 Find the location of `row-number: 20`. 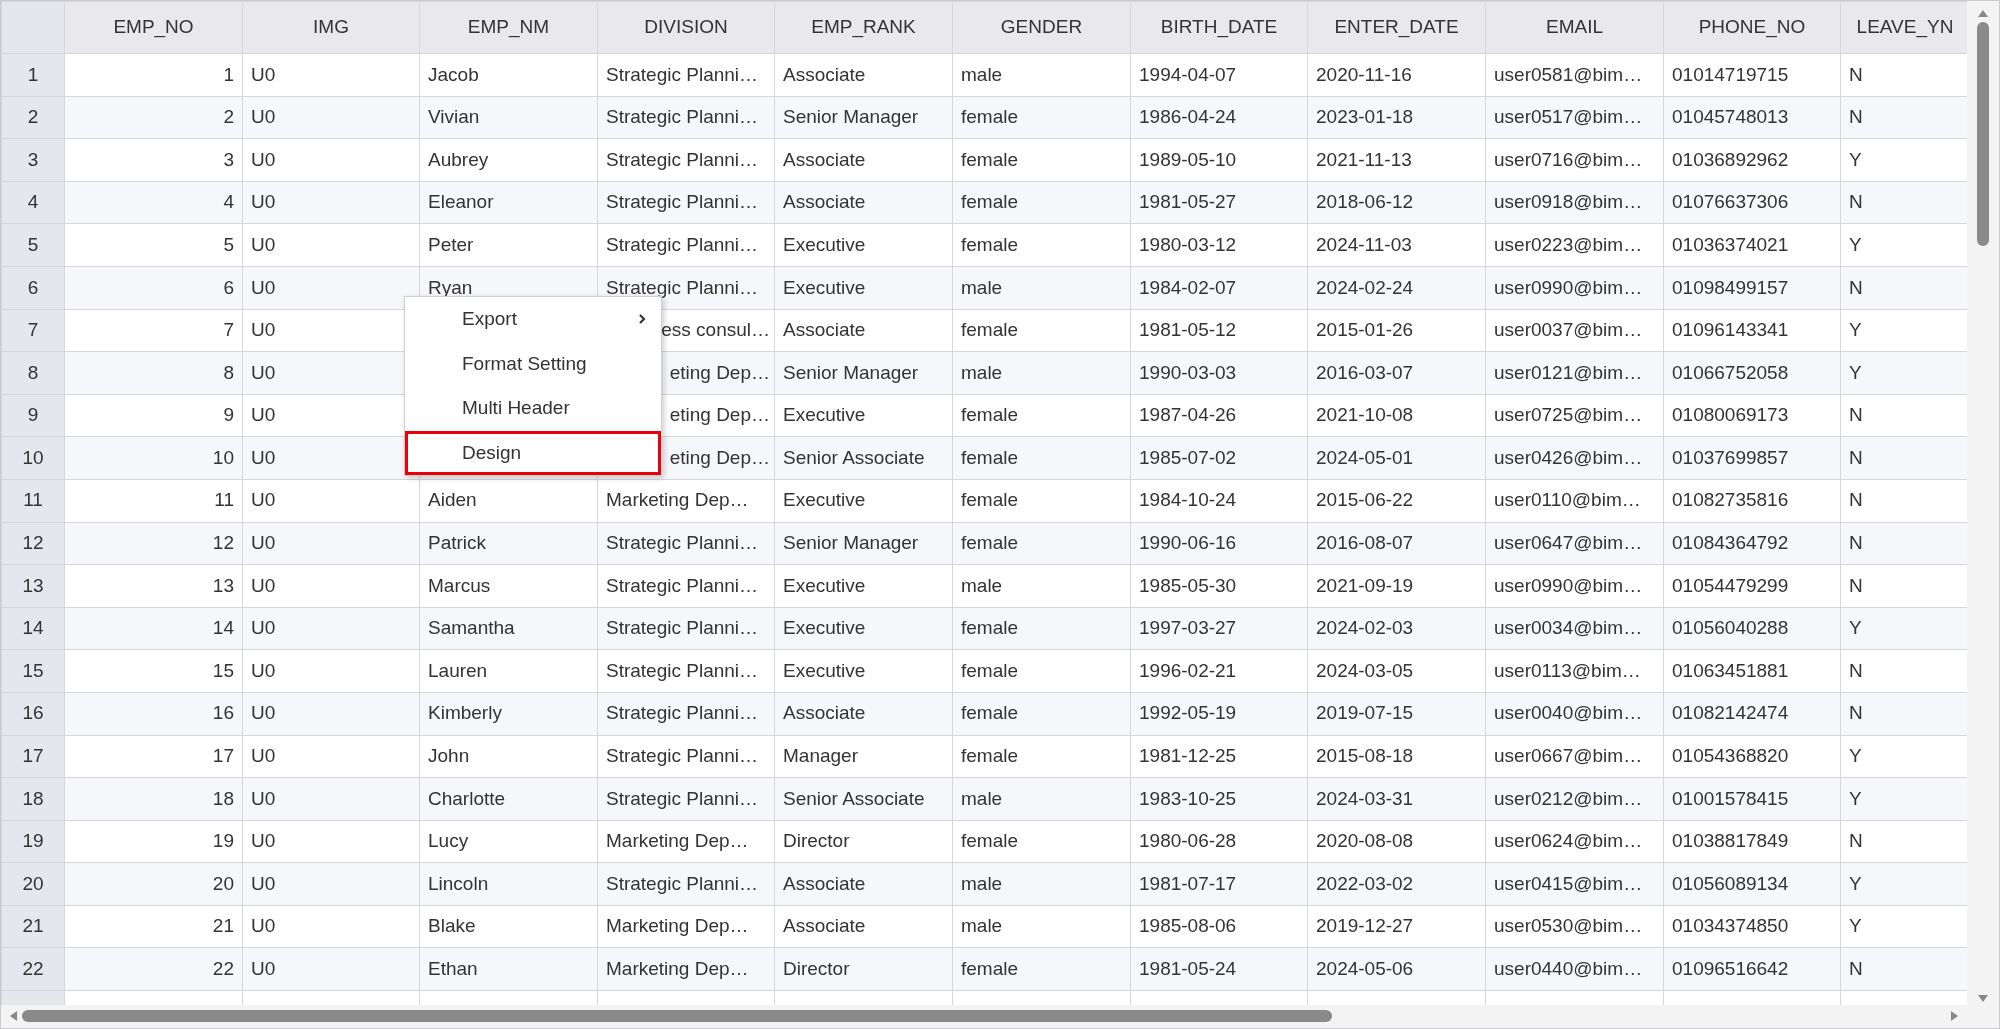

row-number: 20 is located at coordinates (33, 884).